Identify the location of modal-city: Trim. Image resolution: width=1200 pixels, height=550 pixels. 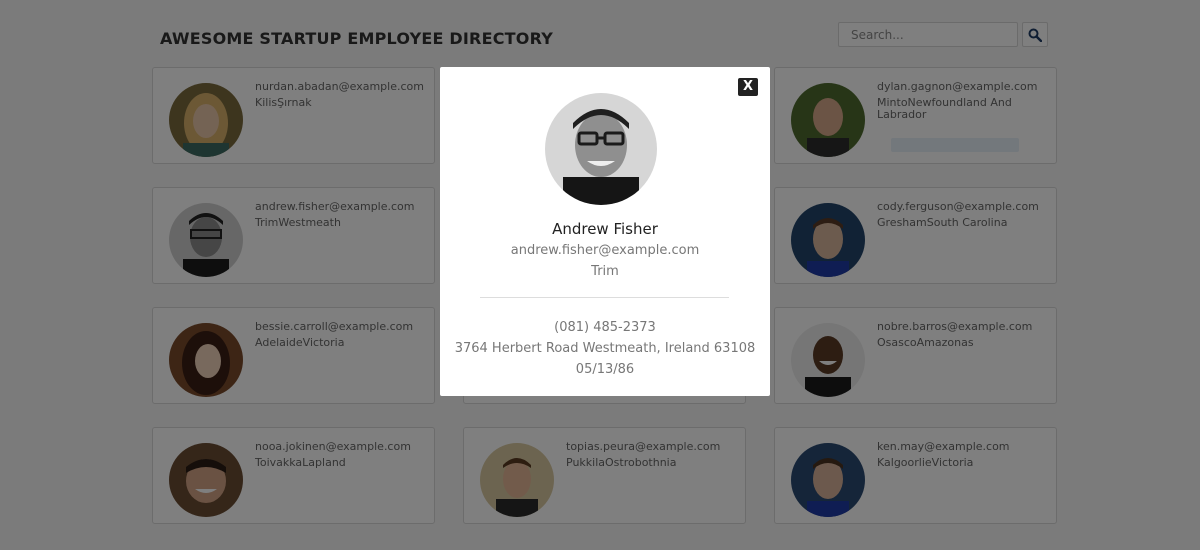
(605, 271).